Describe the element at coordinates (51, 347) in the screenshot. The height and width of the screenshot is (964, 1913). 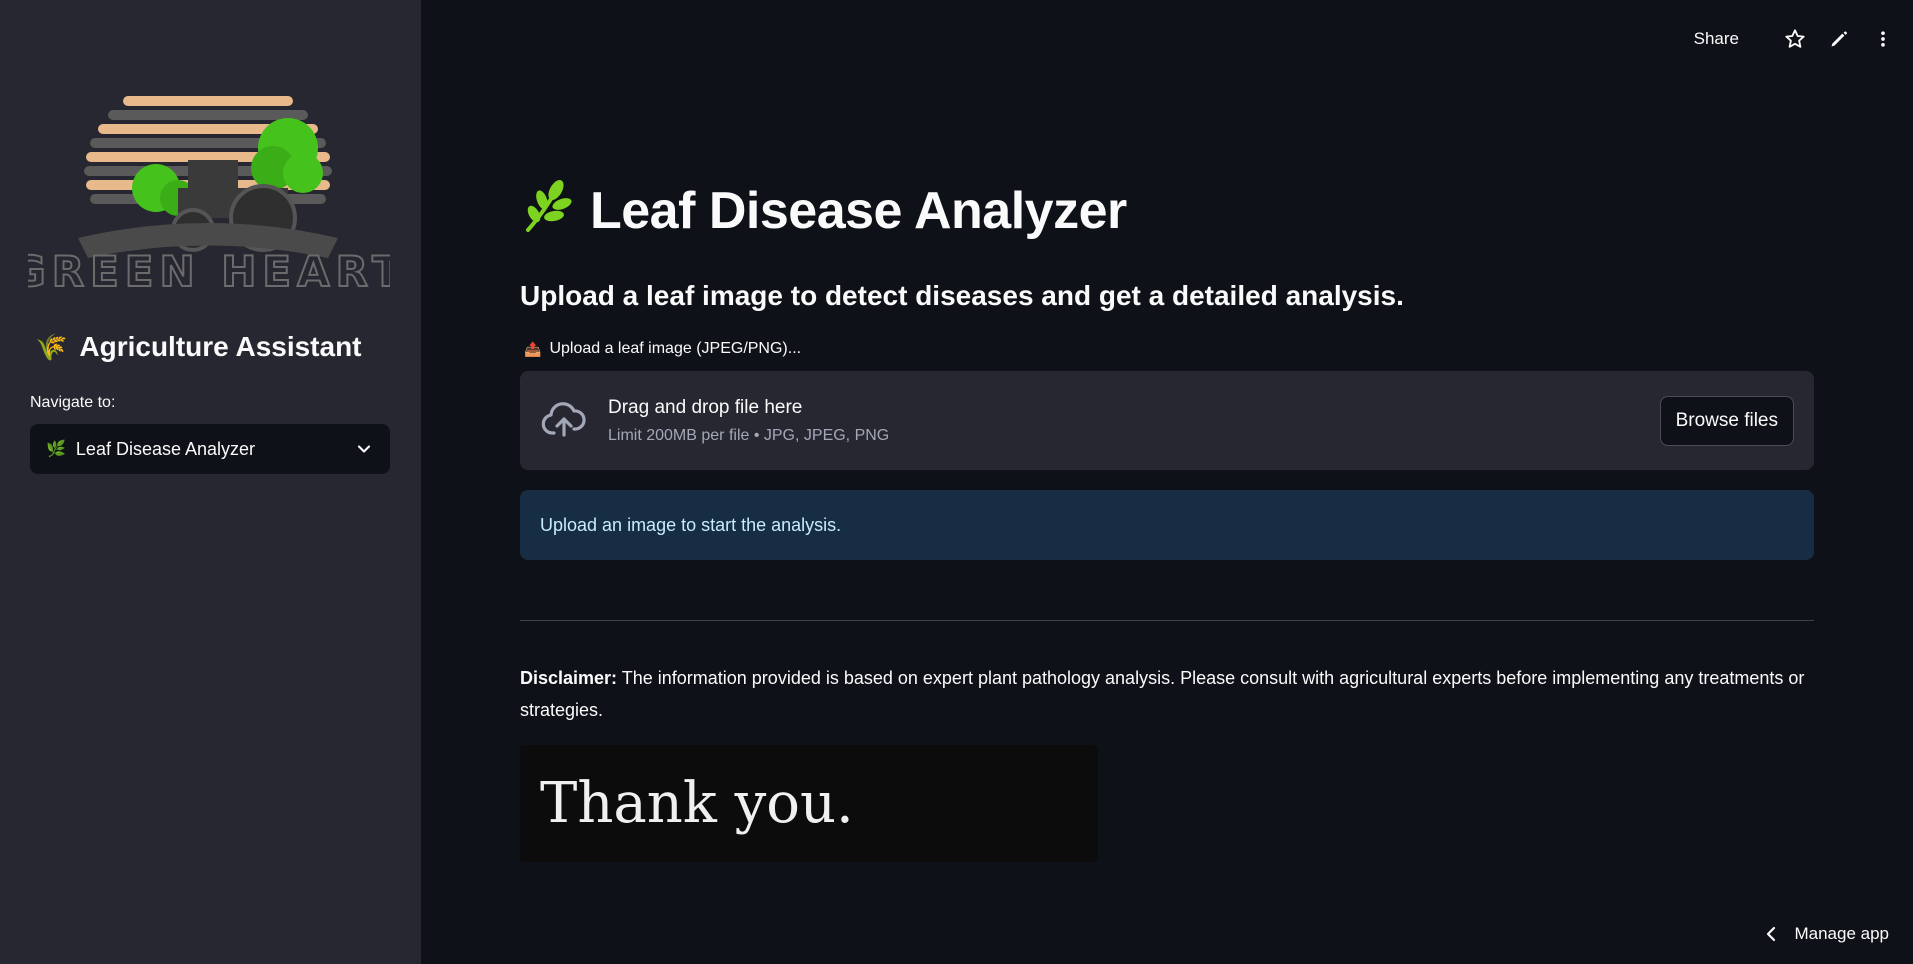
I see `wheat-icon: 🌾` at that location.